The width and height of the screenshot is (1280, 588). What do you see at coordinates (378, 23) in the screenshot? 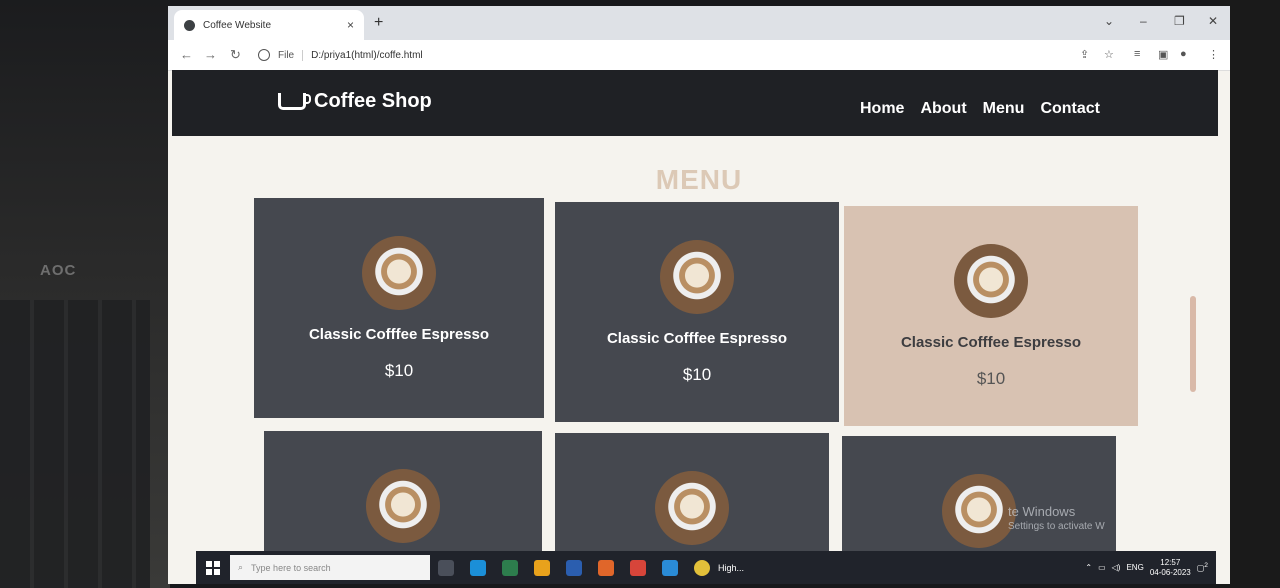
I see `new-tab-button: +` at bounding box center [378, 23].